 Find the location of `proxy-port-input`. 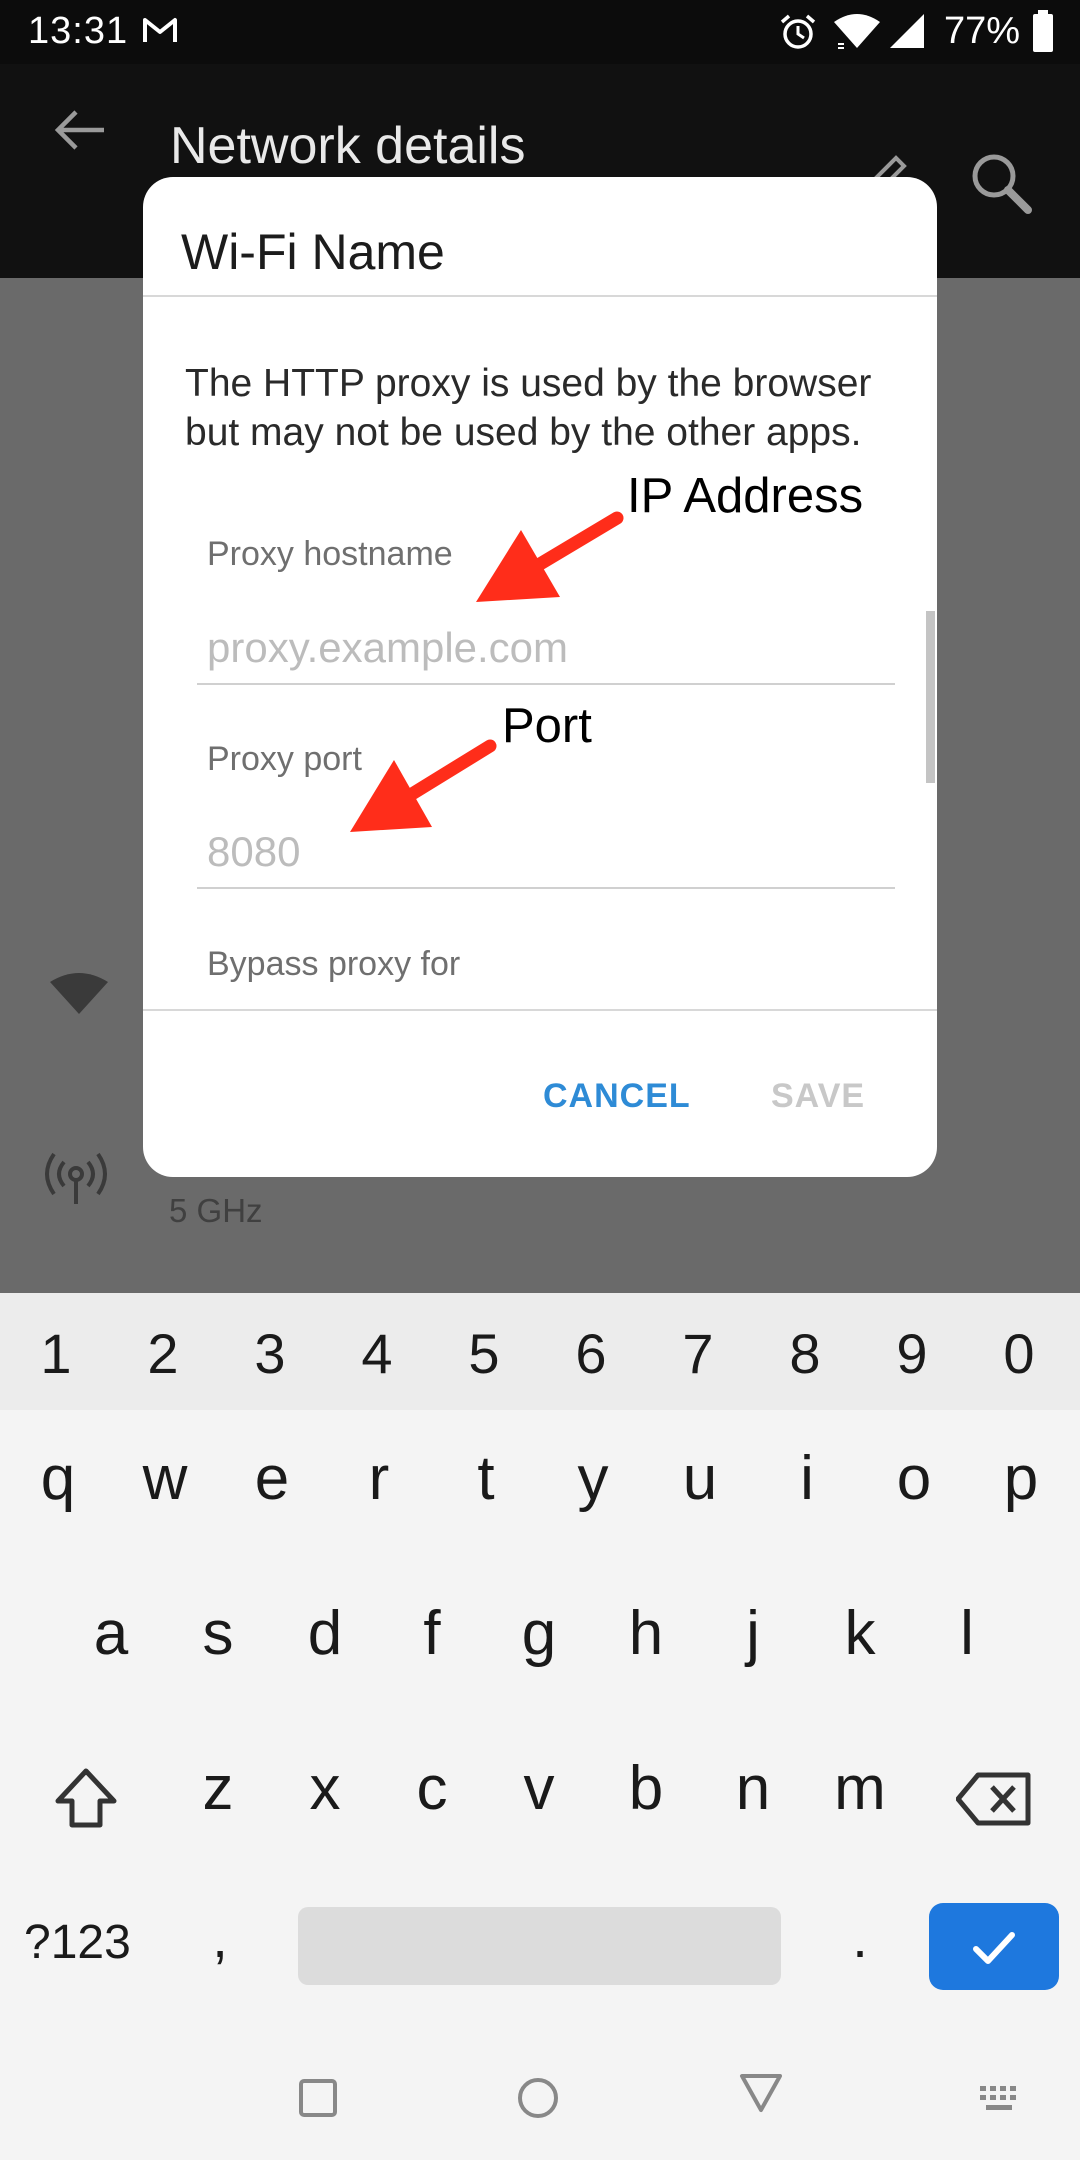

proxy-port-input is located at coordinates (546, 853).